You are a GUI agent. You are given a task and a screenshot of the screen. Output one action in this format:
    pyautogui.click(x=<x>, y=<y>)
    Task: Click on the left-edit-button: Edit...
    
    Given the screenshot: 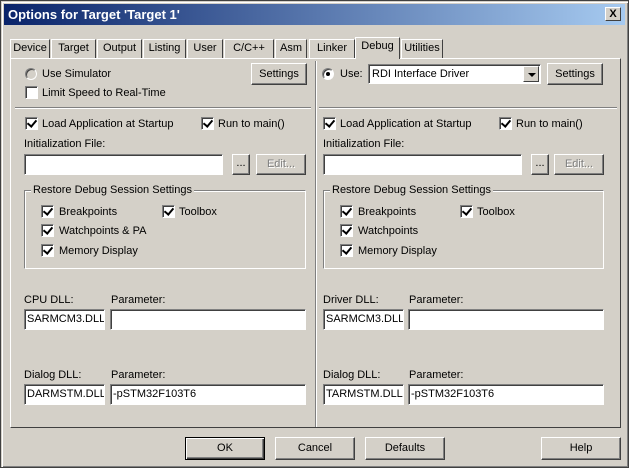 What is the action you would take?
    pyautogui.click(x=281, y=164)
    